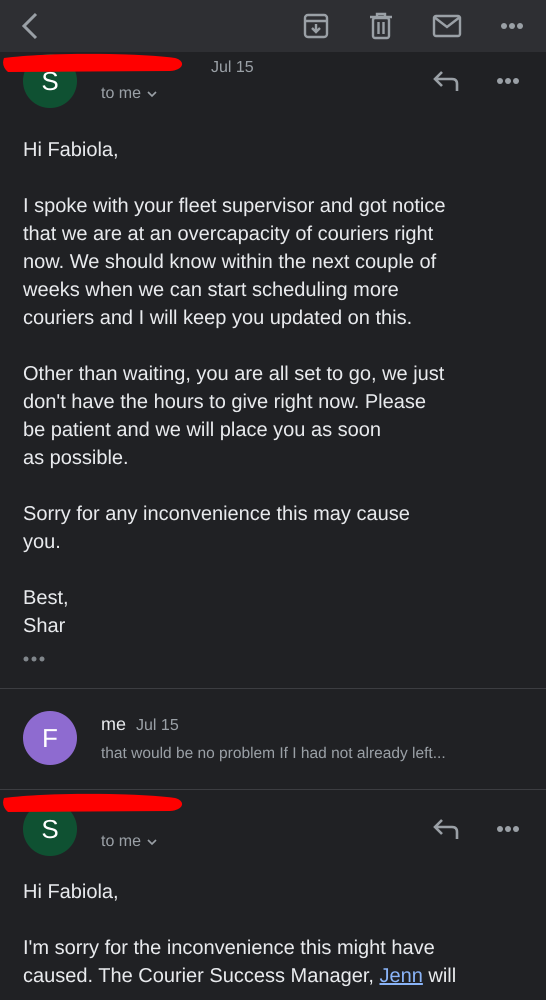 This screenshot has width=546, height=1000. Describe the element at coordinates (381, 26) in the screenshot. I see `delete-button` at that location.